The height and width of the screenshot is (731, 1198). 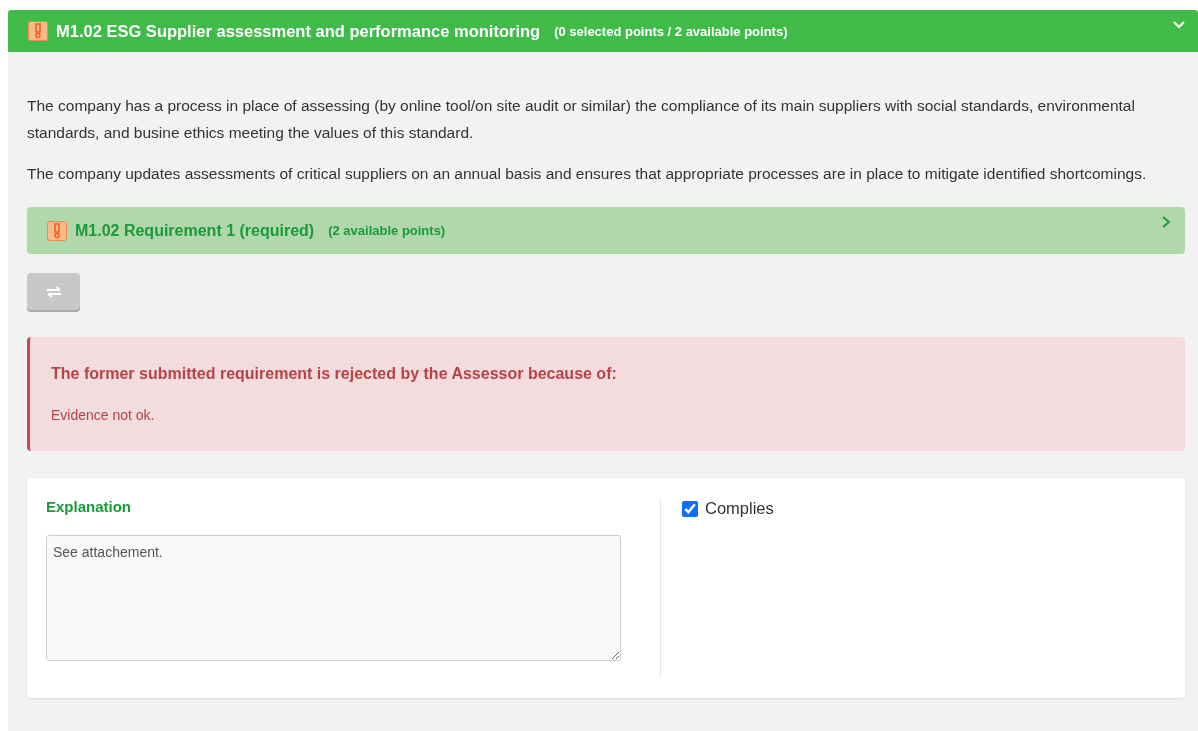 What do you see at coordinates (103, 415) in the screenshot?
I see `alert-message: Evidence not ok.` at bounding box center [103, 415].